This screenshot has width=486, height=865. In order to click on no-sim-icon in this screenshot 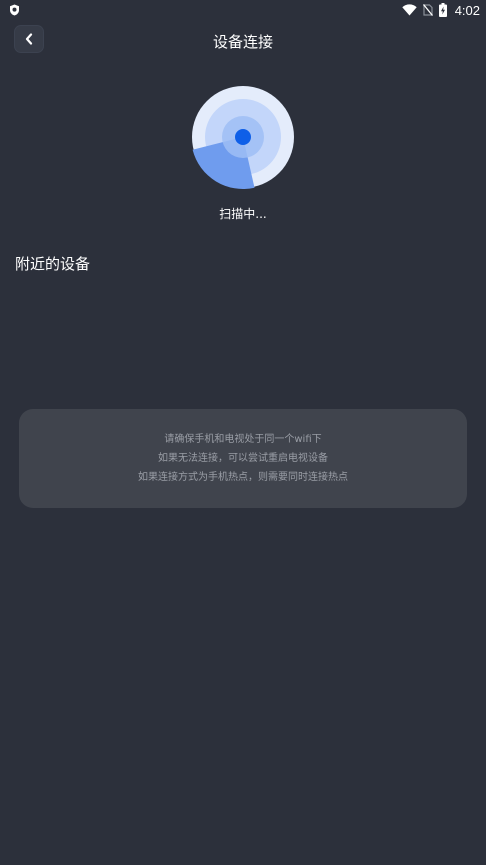, I will do `click(427, 10)`.